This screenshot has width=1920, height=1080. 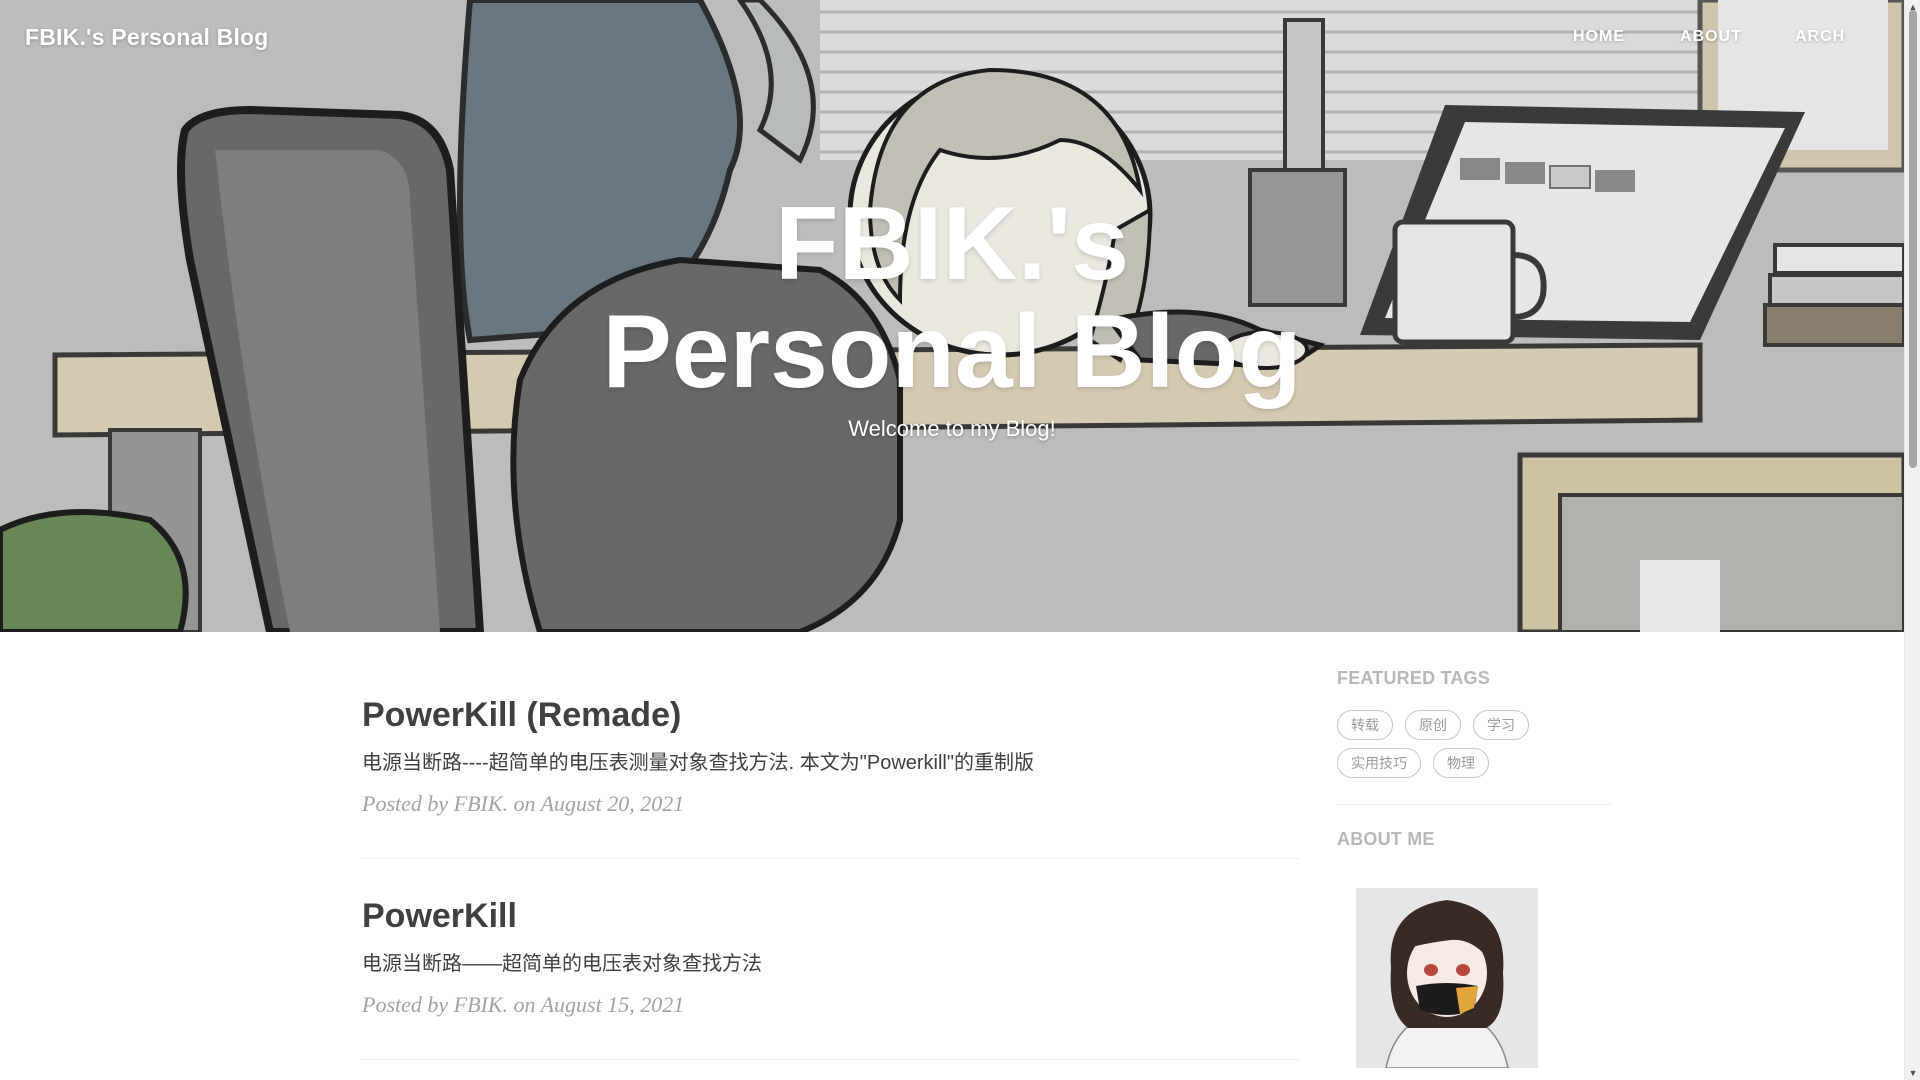 What do you see at coordinates (831, 715) in the screenshot?
I see `post-title-link: PowerKill (Remade)` at bounding box center [831, 715].